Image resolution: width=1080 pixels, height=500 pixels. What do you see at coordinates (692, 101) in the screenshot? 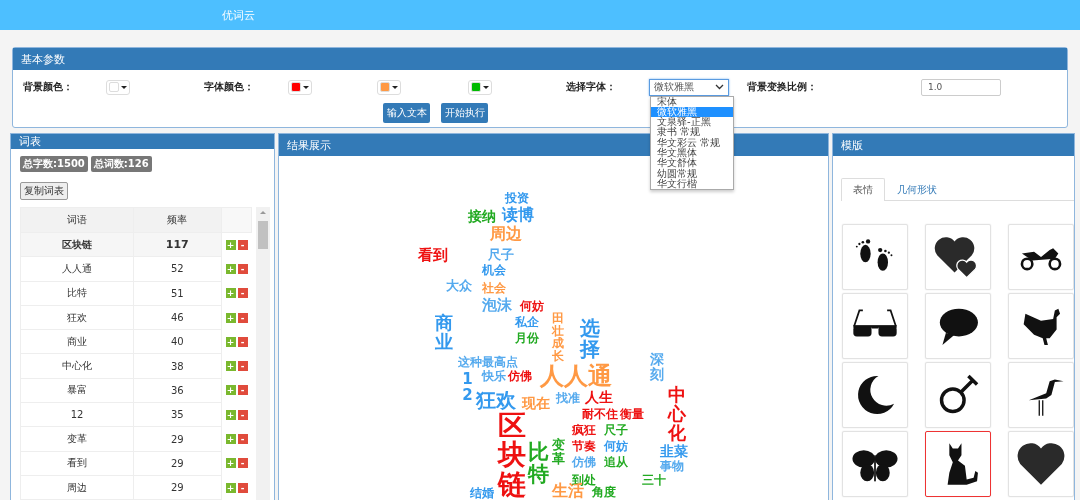
I see `dropdown-option: 宋体` at bounding box center [692, 101].